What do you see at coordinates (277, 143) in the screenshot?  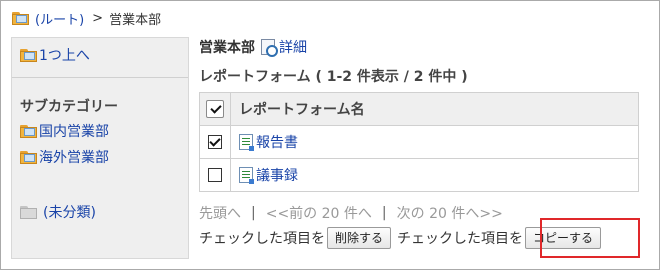 I see `report-form-link: 報告書` at bounding box center [277, 143].